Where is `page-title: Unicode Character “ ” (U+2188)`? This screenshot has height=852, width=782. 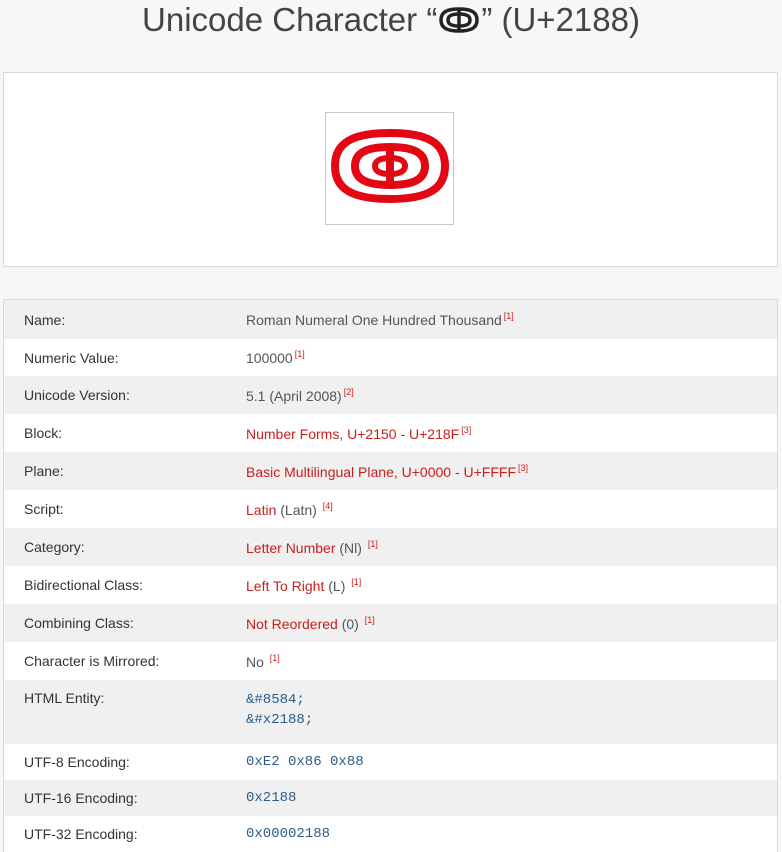
page-title: Unicode Character “ ” (U+2188) is located at coordinates (391, 21).